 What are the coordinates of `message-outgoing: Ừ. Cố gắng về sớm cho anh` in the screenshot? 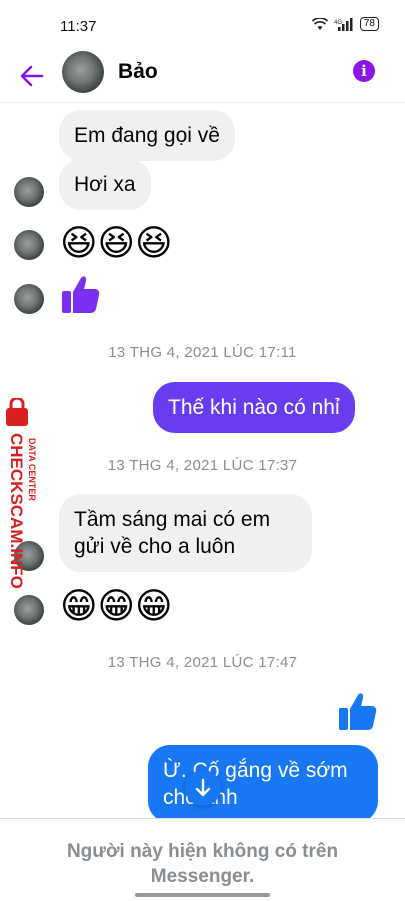 It's located at (263, 784).